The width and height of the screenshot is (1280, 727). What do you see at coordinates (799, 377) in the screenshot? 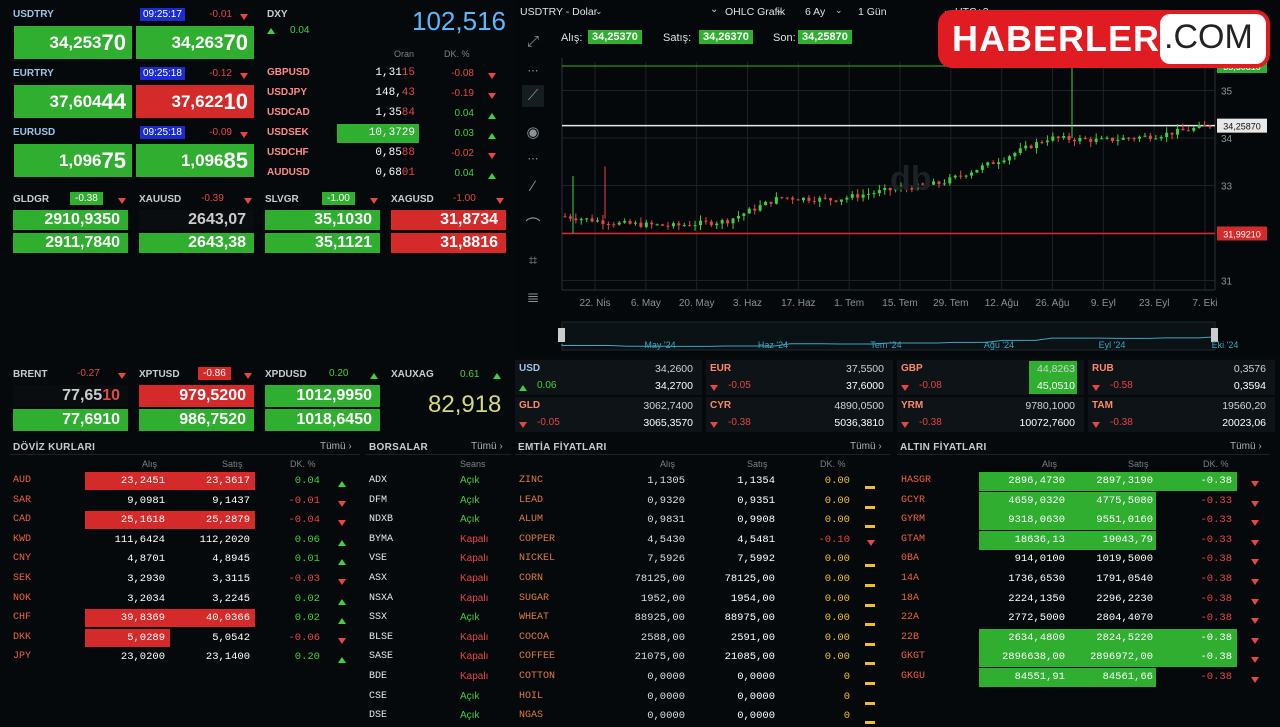
I see `mid-quote: EUR 37,5500 37,6000 -0.05` at bounding box center [799, 377].